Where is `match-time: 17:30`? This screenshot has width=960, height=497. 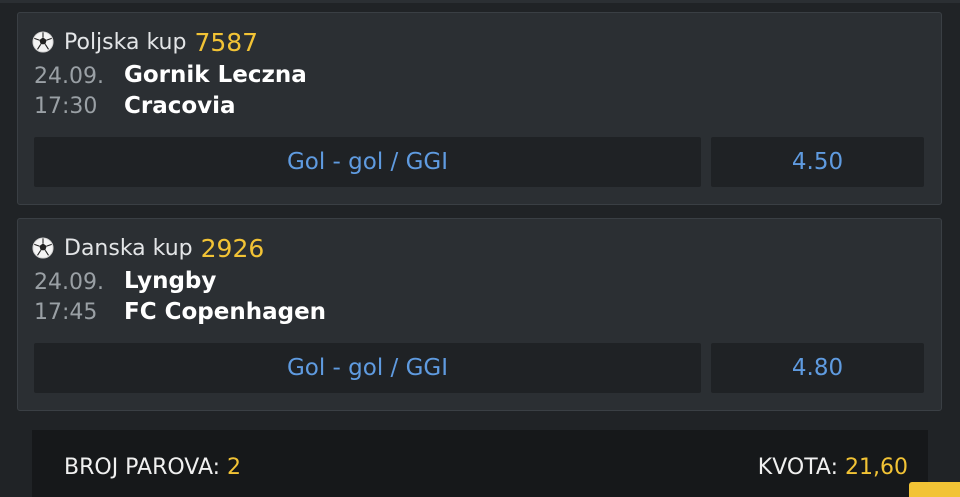
match-time: 17:30 is located at coordinates (66, 106).